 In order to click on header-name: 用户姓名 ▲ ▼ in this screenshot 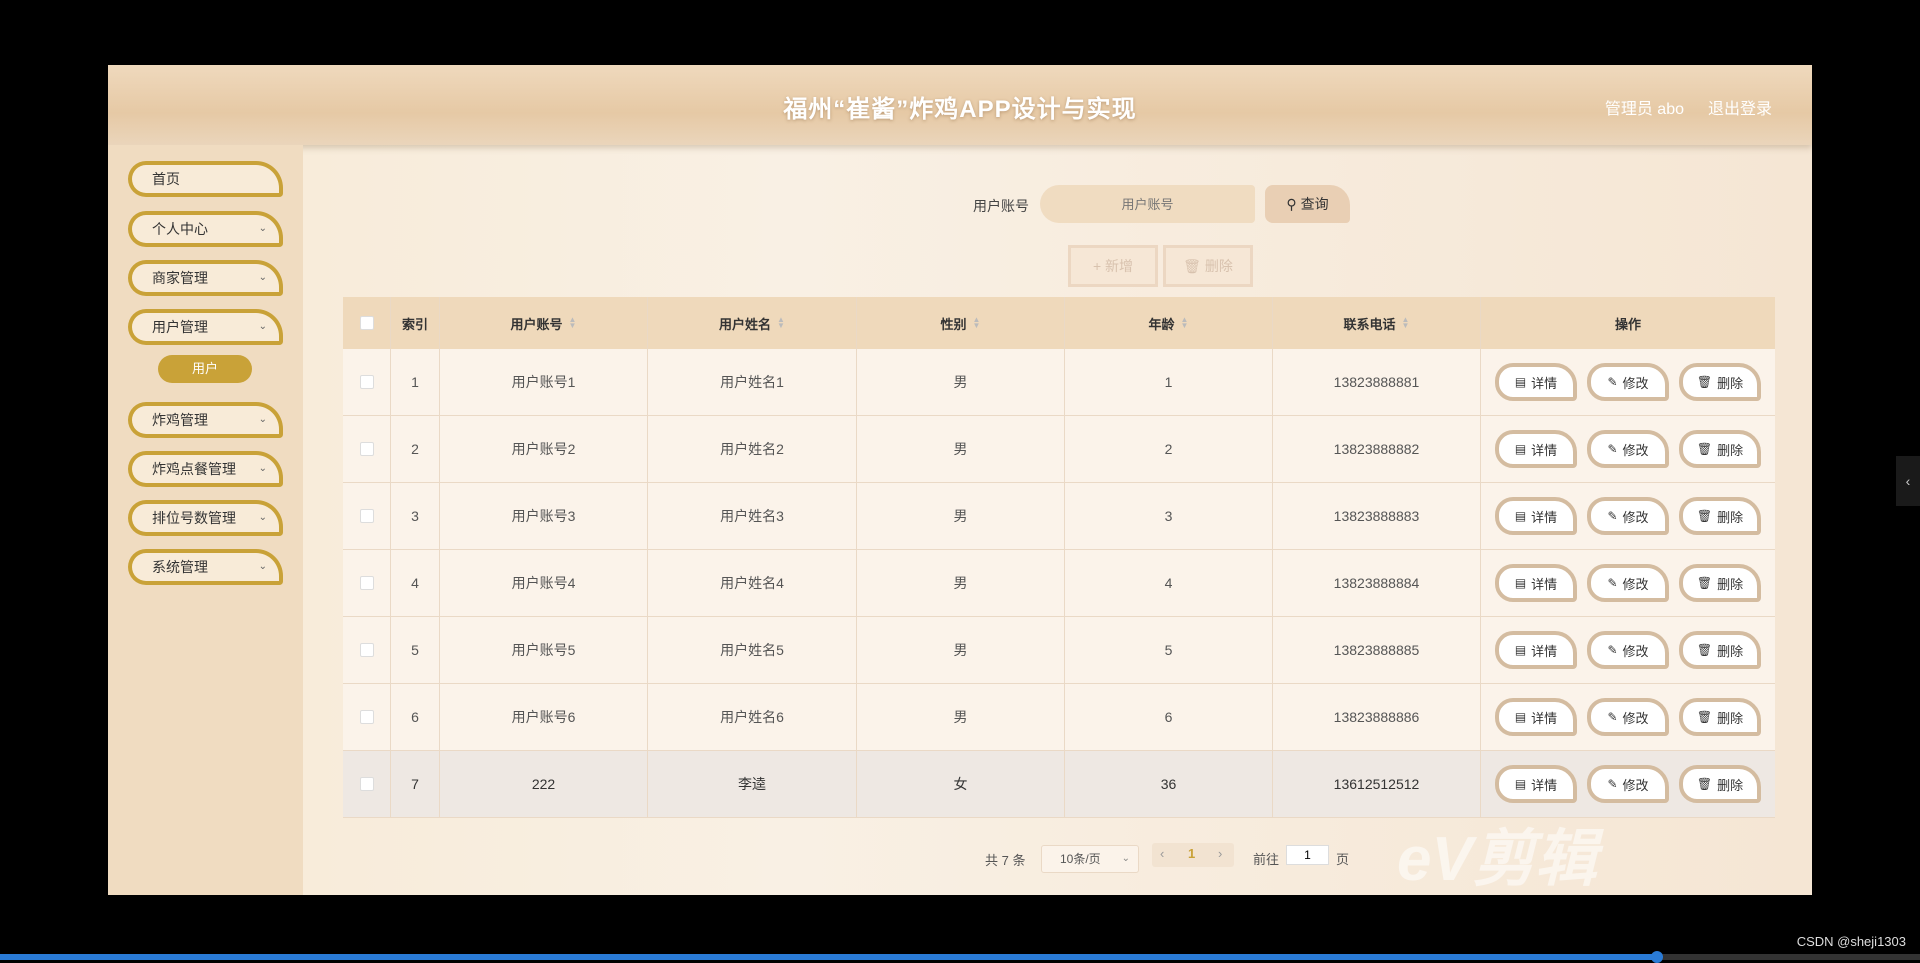, I will do `click(752, 323)`.